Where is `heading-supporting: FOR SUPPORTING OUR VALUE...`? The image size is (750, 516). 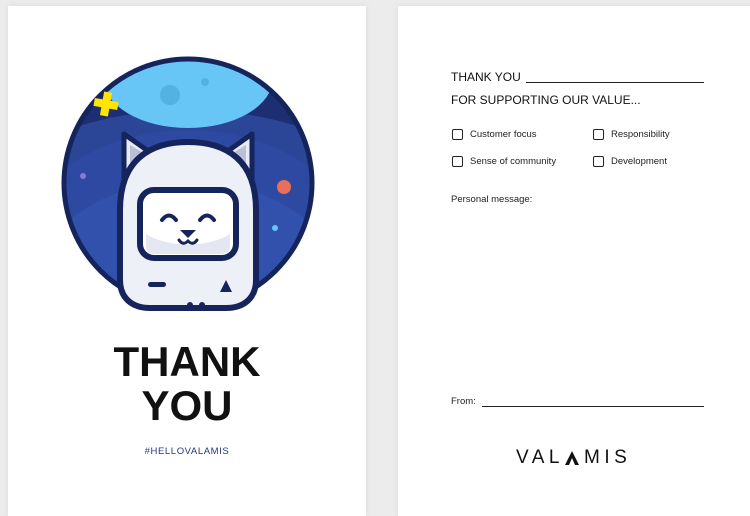
heading-supporting: FOR SUPPORTING OUR VALUE... is located at coordinates (546, 100).